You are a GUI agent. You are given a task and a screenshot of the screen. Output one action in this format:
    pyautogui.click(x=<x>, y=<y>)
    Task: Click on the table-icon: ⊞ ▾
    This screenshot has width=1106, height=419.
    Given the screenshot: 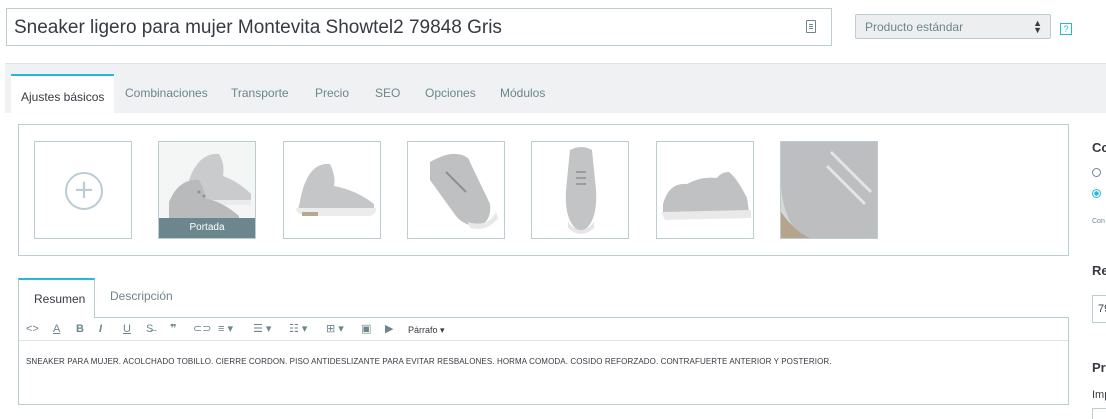 What is the action you would take?
    pyautogui.click(x=335, y=329)
    